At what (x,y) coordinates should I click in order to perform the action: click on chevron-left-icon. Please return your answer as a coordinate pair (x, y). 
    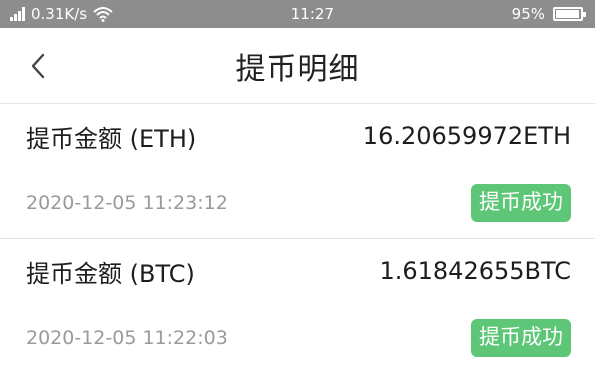
    Looking at the image, I should click on (38, 65).